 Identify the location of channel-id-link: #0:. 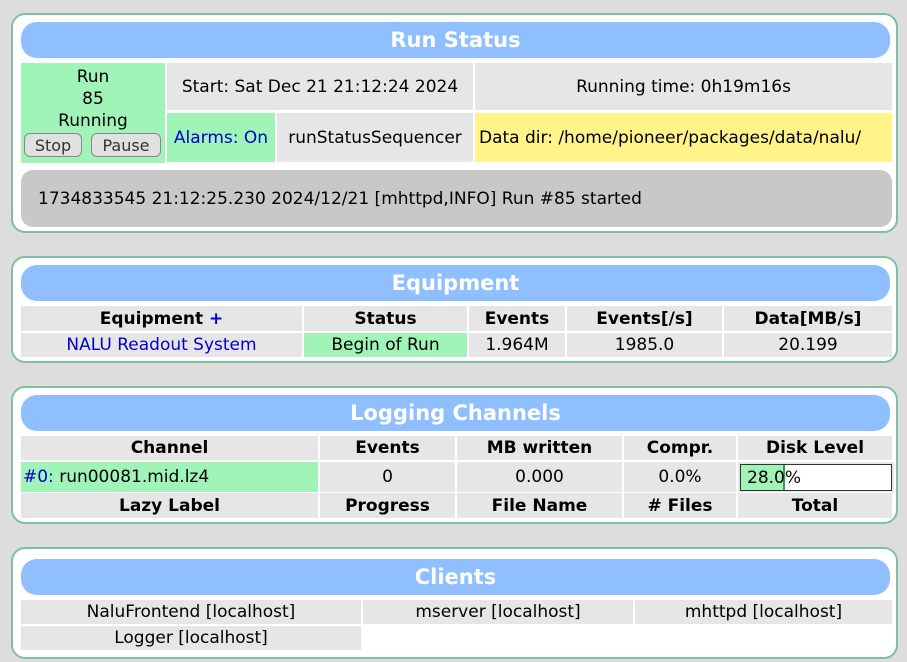
(38, 477).